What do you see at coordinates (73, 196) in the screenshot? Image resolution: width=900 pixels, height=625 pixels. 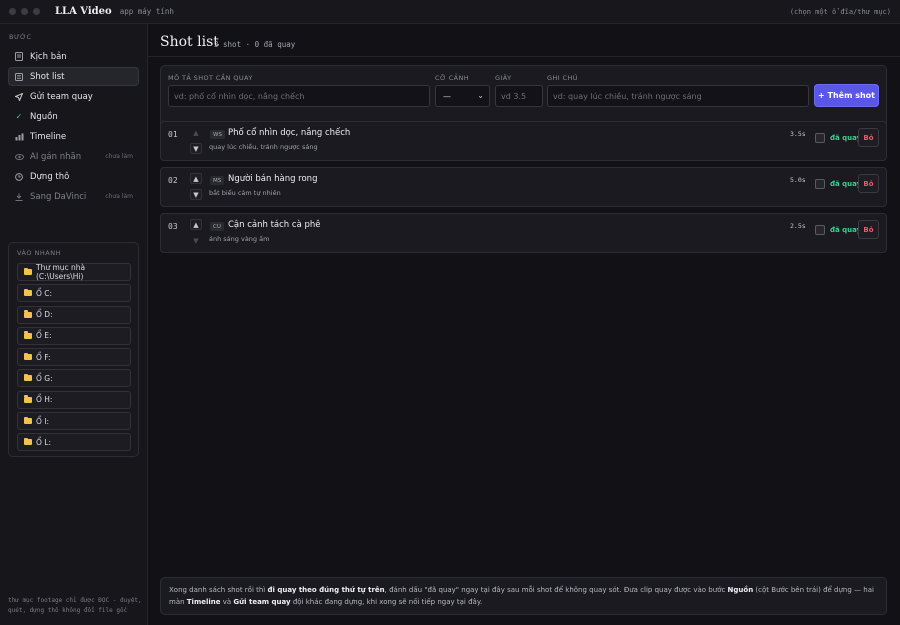 I see `sidebar-item-davinci: Sang DaVinci chưa làm` at bounding box center [73, 196].